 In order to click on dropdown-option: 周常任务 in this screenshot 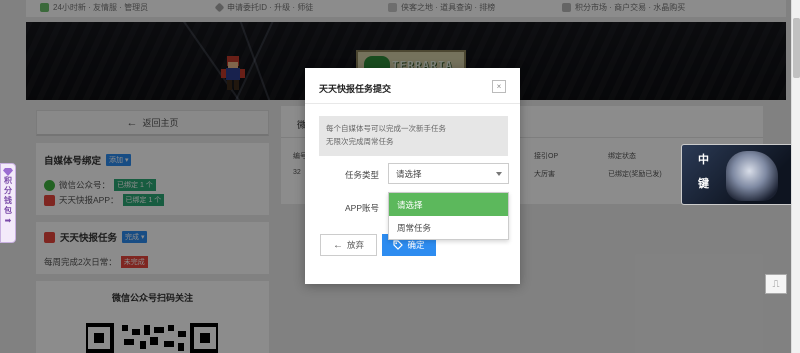, I will do `click(448, 227)`.